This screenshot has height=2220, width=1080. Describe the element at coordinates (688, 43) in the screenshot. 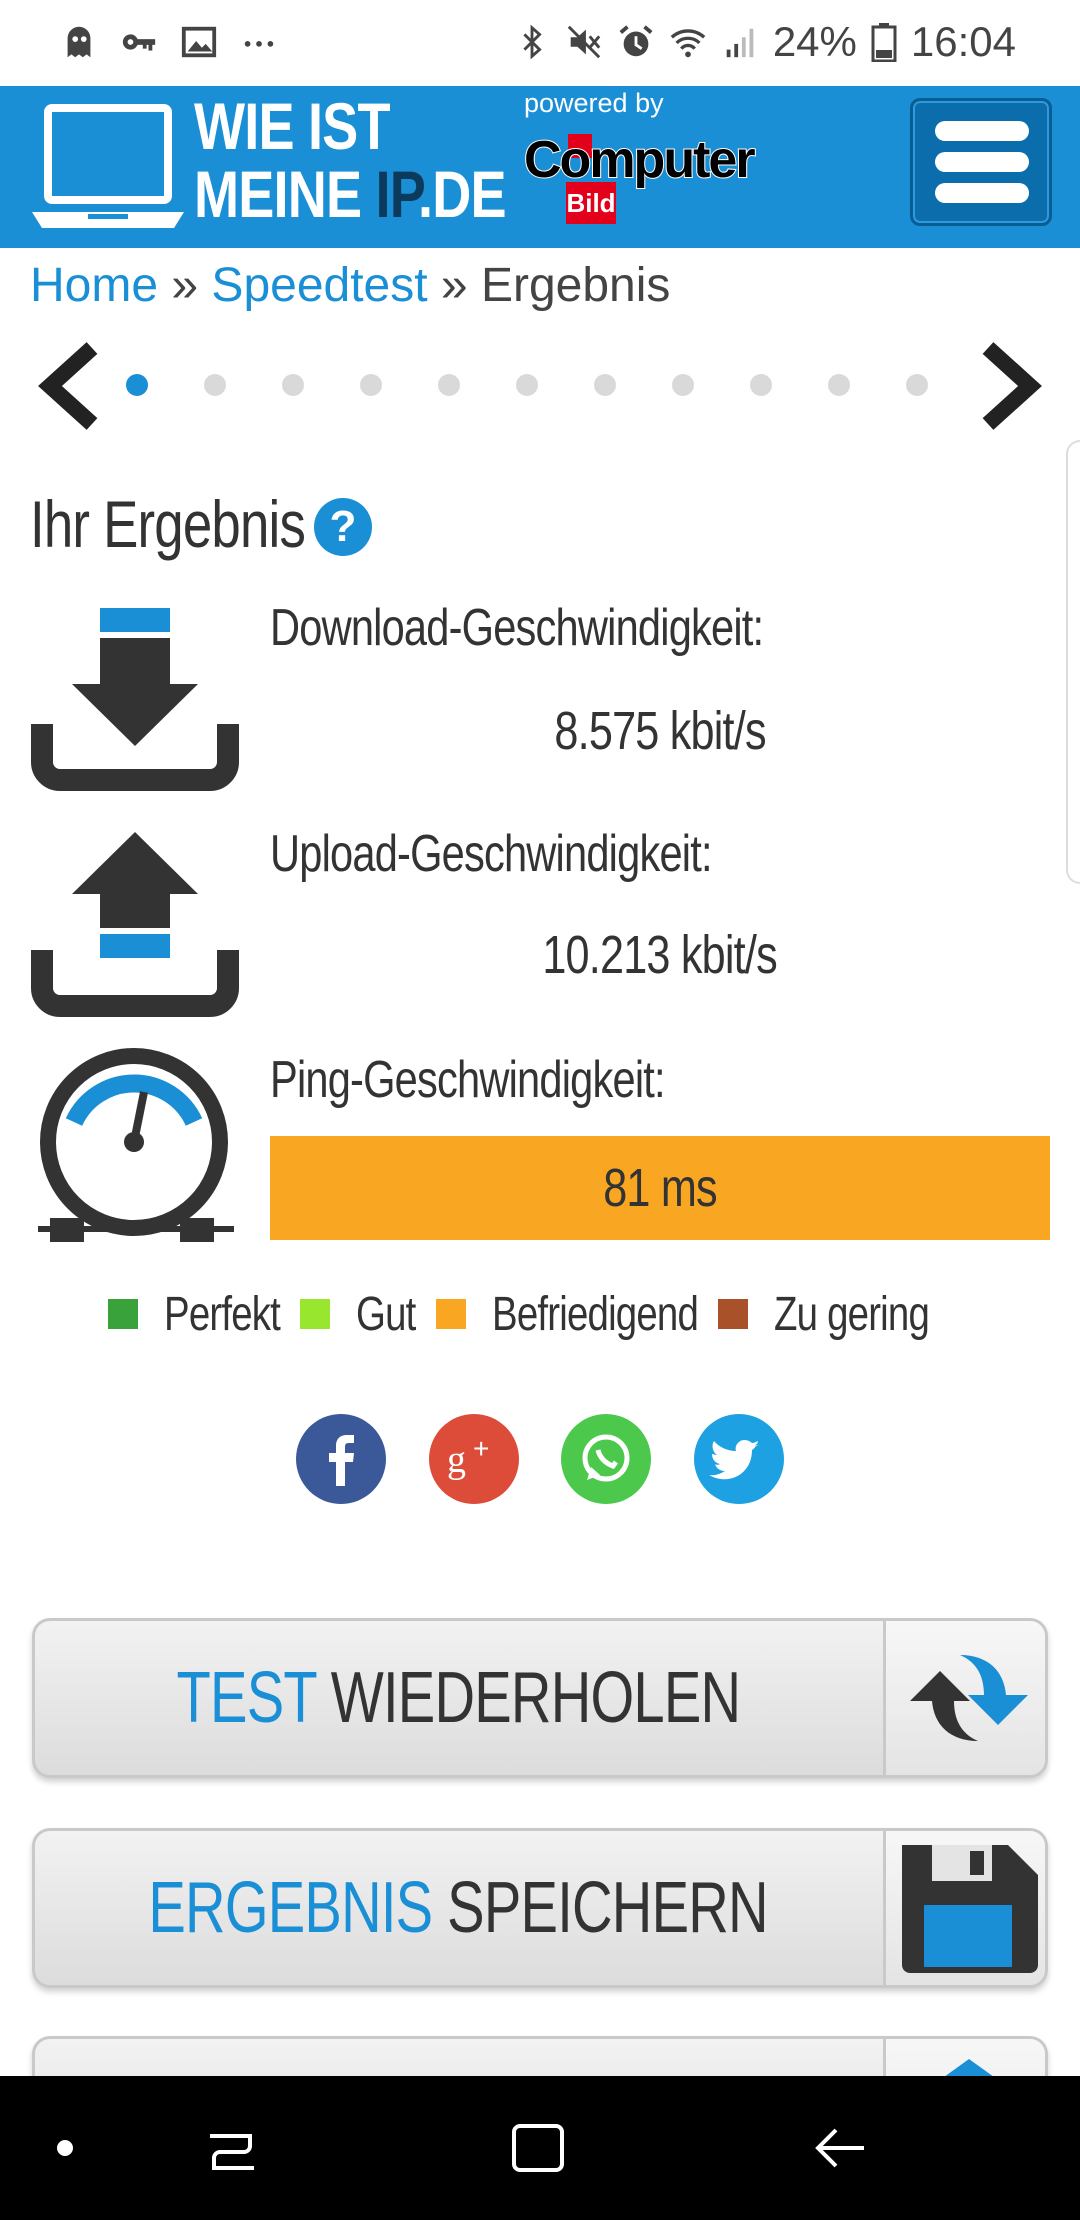

I see `wifi-icon` at that location.